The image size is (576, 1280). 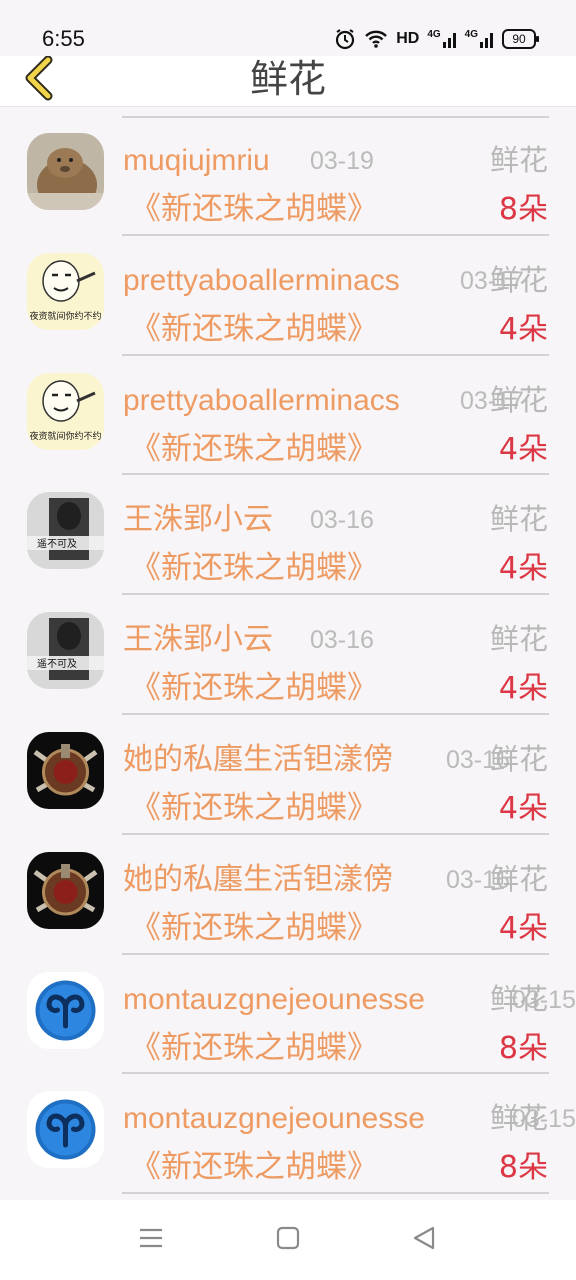 I want to click on page-title: 鲜花, so click(x=287, y=79).